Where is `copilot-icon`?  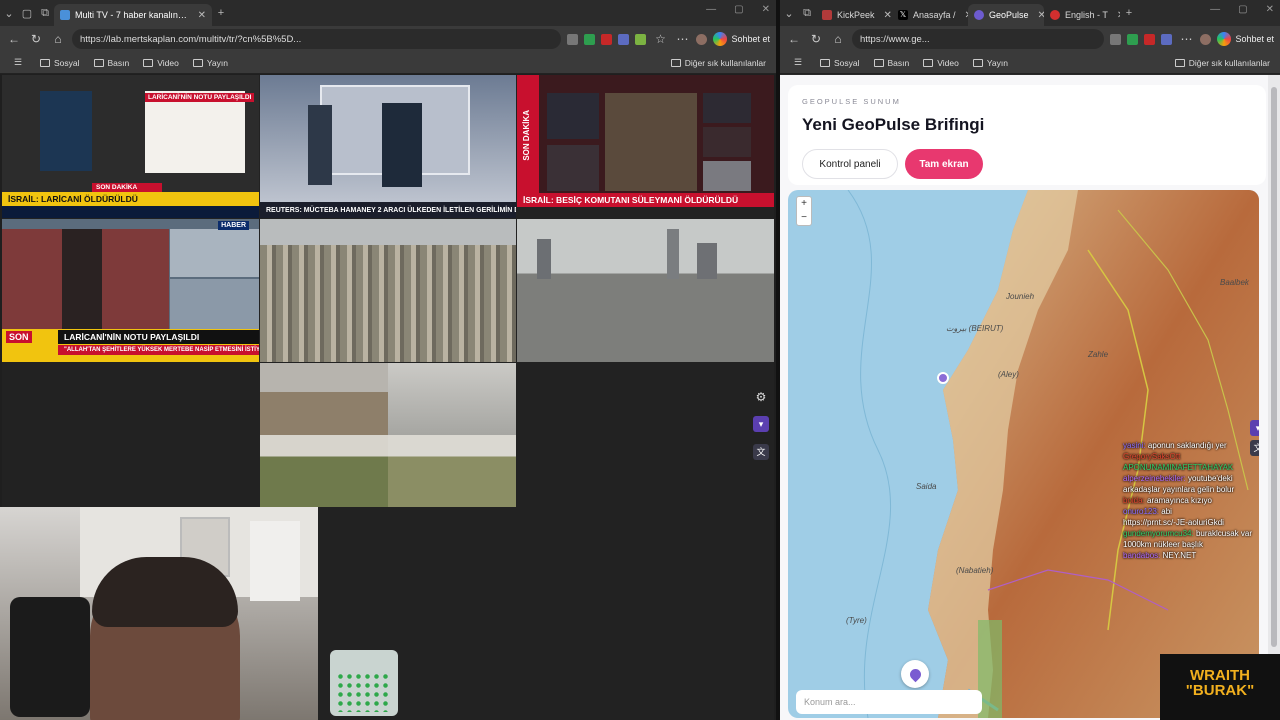
copilot-icon is located at coordinates (1224, 39).